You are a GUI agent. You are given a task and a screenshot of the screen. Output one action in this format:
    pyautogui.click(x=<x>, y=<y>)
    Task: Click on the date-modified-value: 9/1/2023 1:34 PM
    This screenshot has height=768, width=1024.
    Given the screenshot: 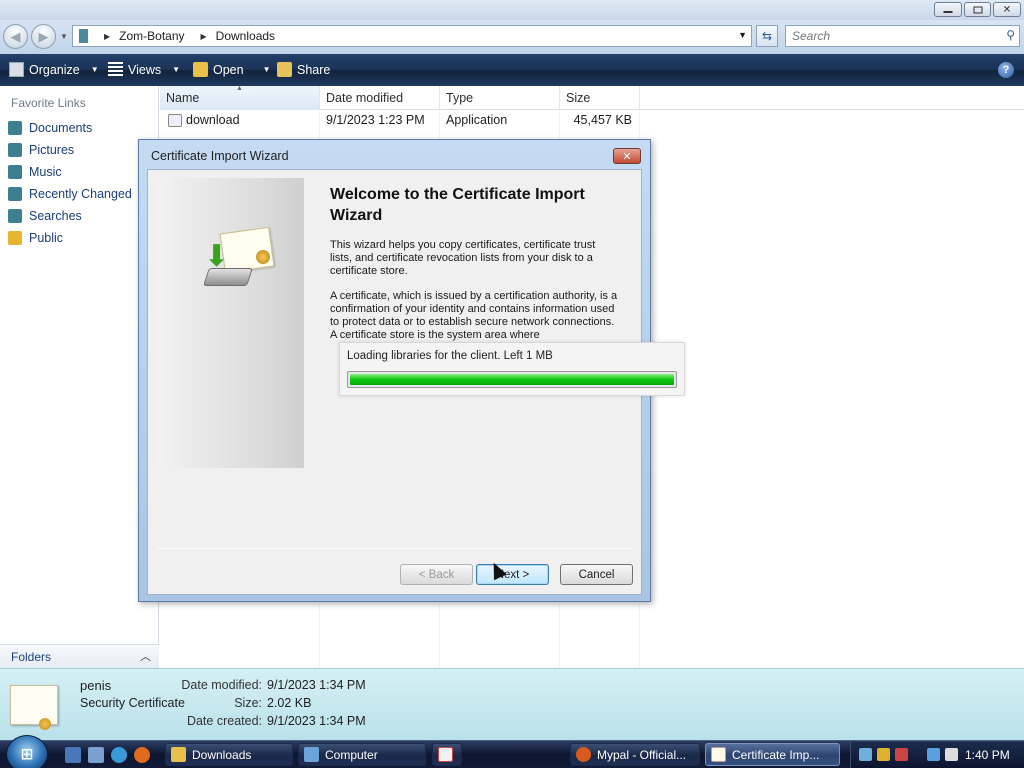 What is the action you would take?
    pyautogui.click(x=316, y=685)
    